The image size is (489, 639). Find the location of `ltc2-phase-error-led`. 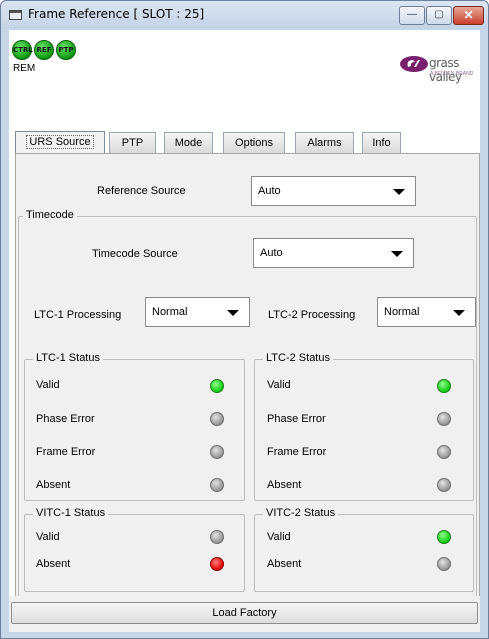

ltc2-phase-error-led is located at coordinates (444, 419).